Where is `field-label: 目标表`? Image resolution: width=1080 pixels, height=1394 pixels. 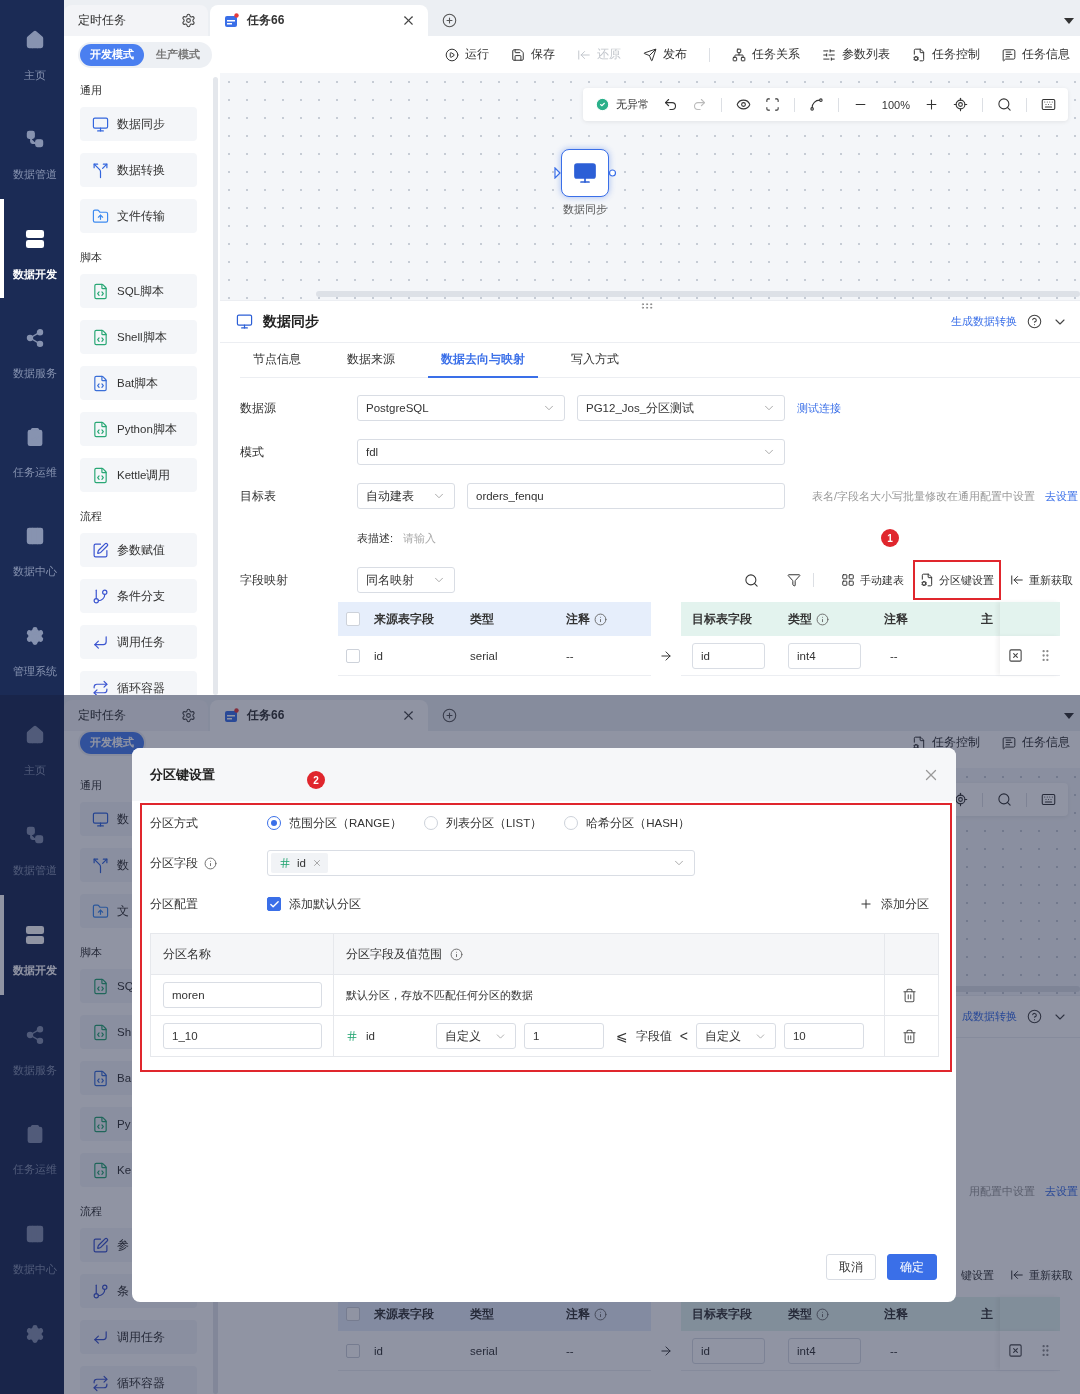
field-label: 目标表 is located at coordinates (258, 496).